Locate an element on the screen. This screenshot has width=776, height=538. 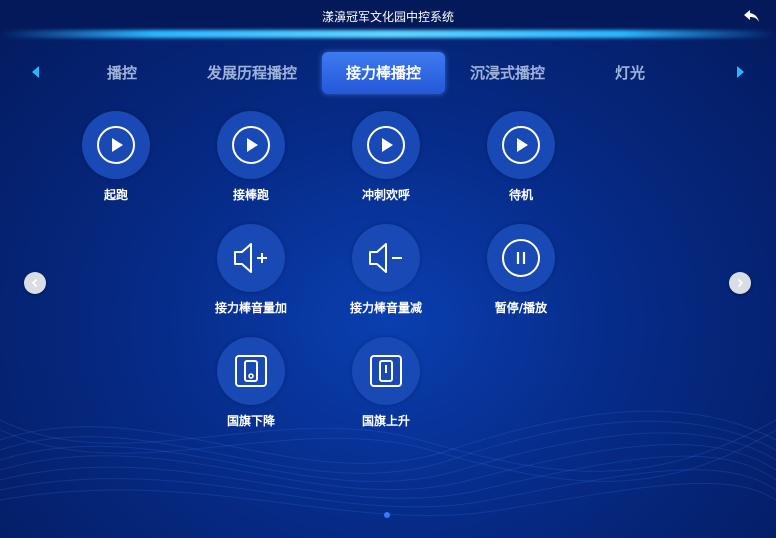
sprint-cheer-button: 冲刺欢呼 is located at coordinates (386, 157).